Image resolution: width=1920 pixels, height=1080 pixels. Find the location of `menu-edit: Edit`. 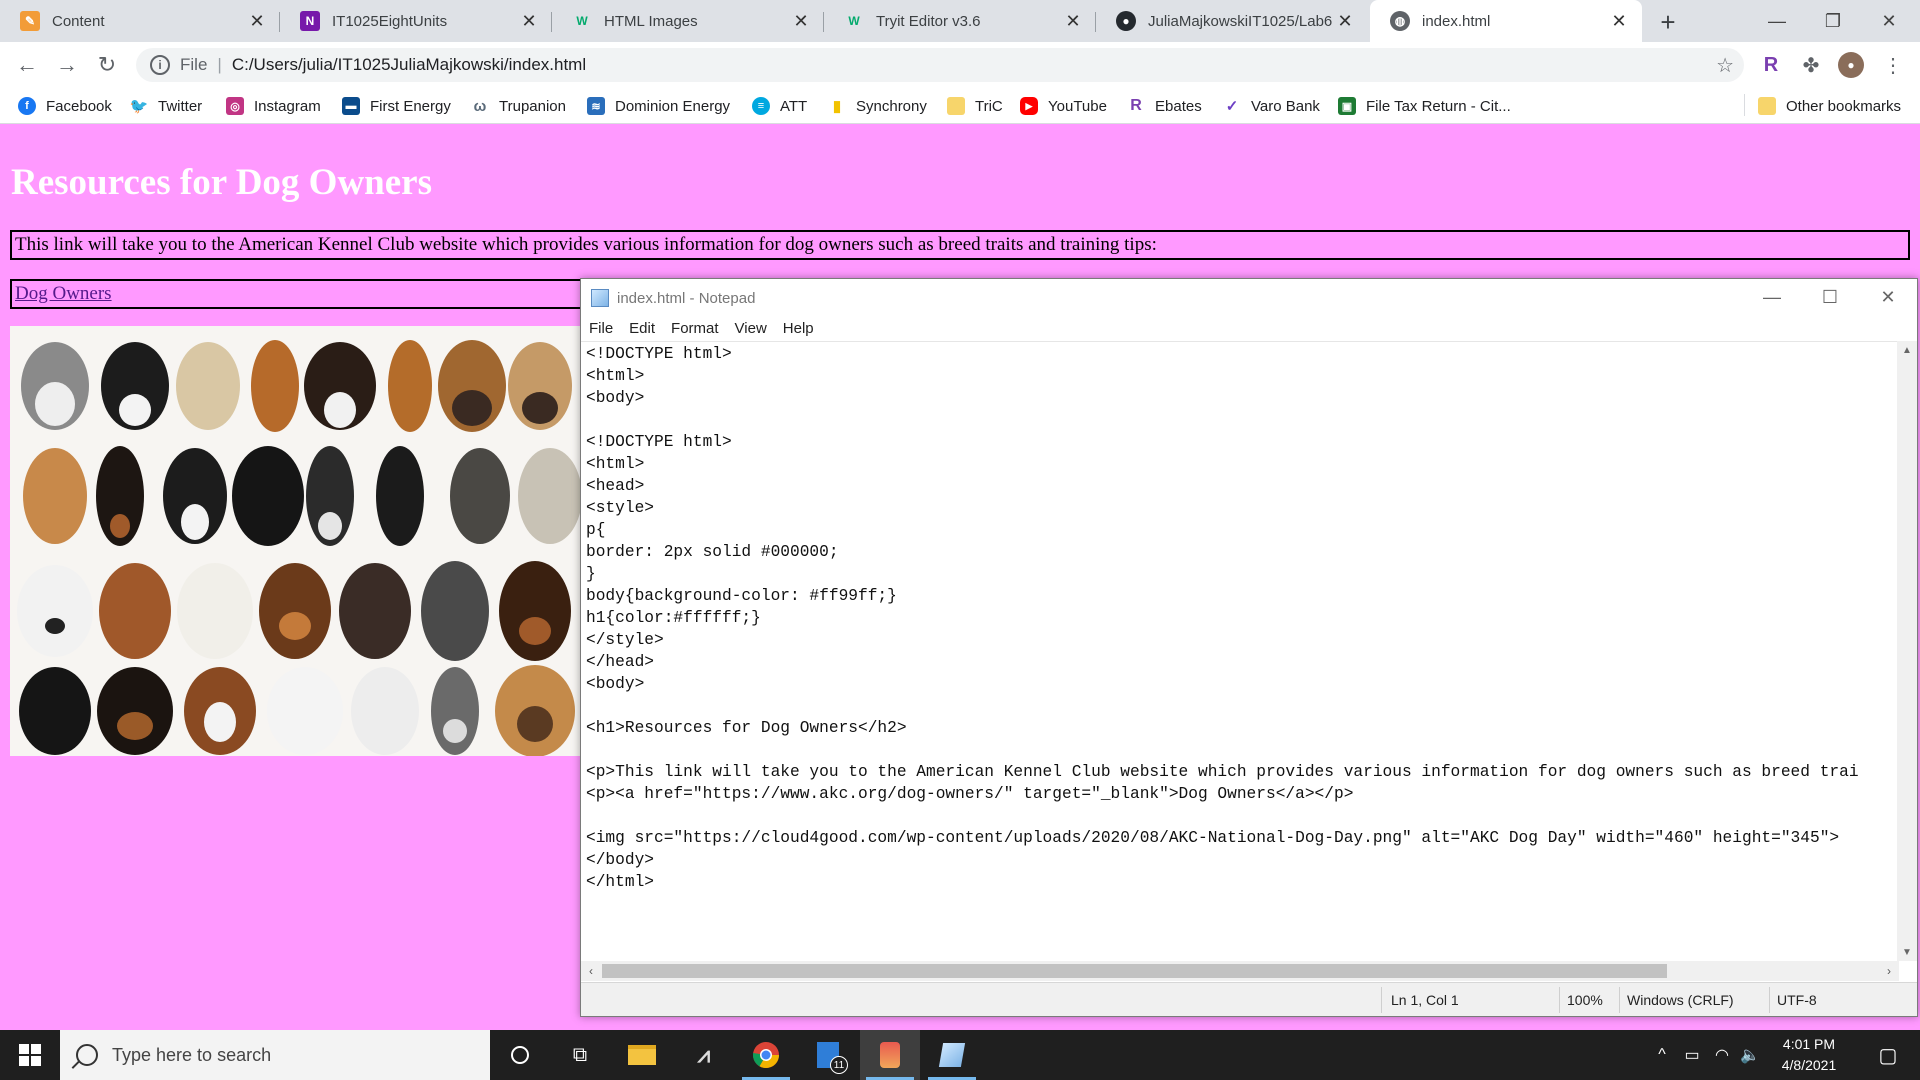

menu-edit: Edit is located at coordinates (642, 329).